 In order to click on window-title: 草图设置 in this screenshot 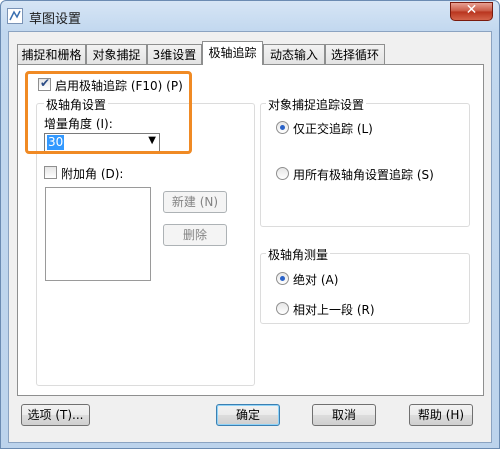, I will do `click(55, 19)`.